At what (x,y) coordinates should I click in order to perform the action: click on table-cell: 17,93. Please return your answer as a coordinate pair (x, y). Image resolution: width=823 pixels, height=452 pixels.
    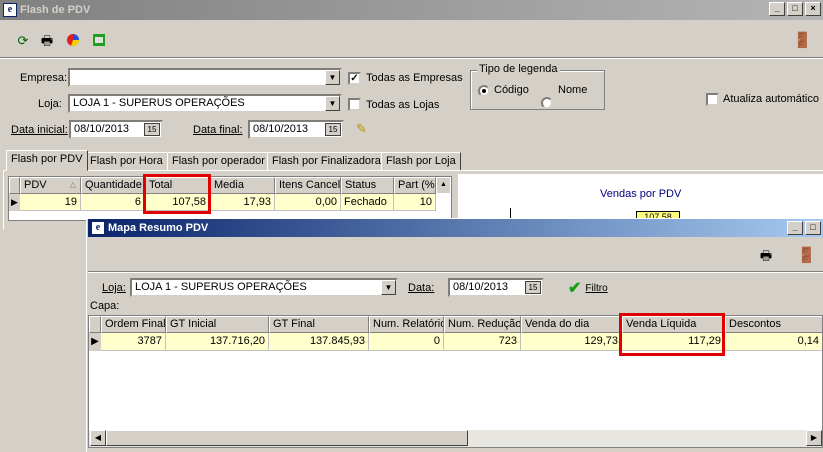
    Looking at the image, I should click on (242, 202).